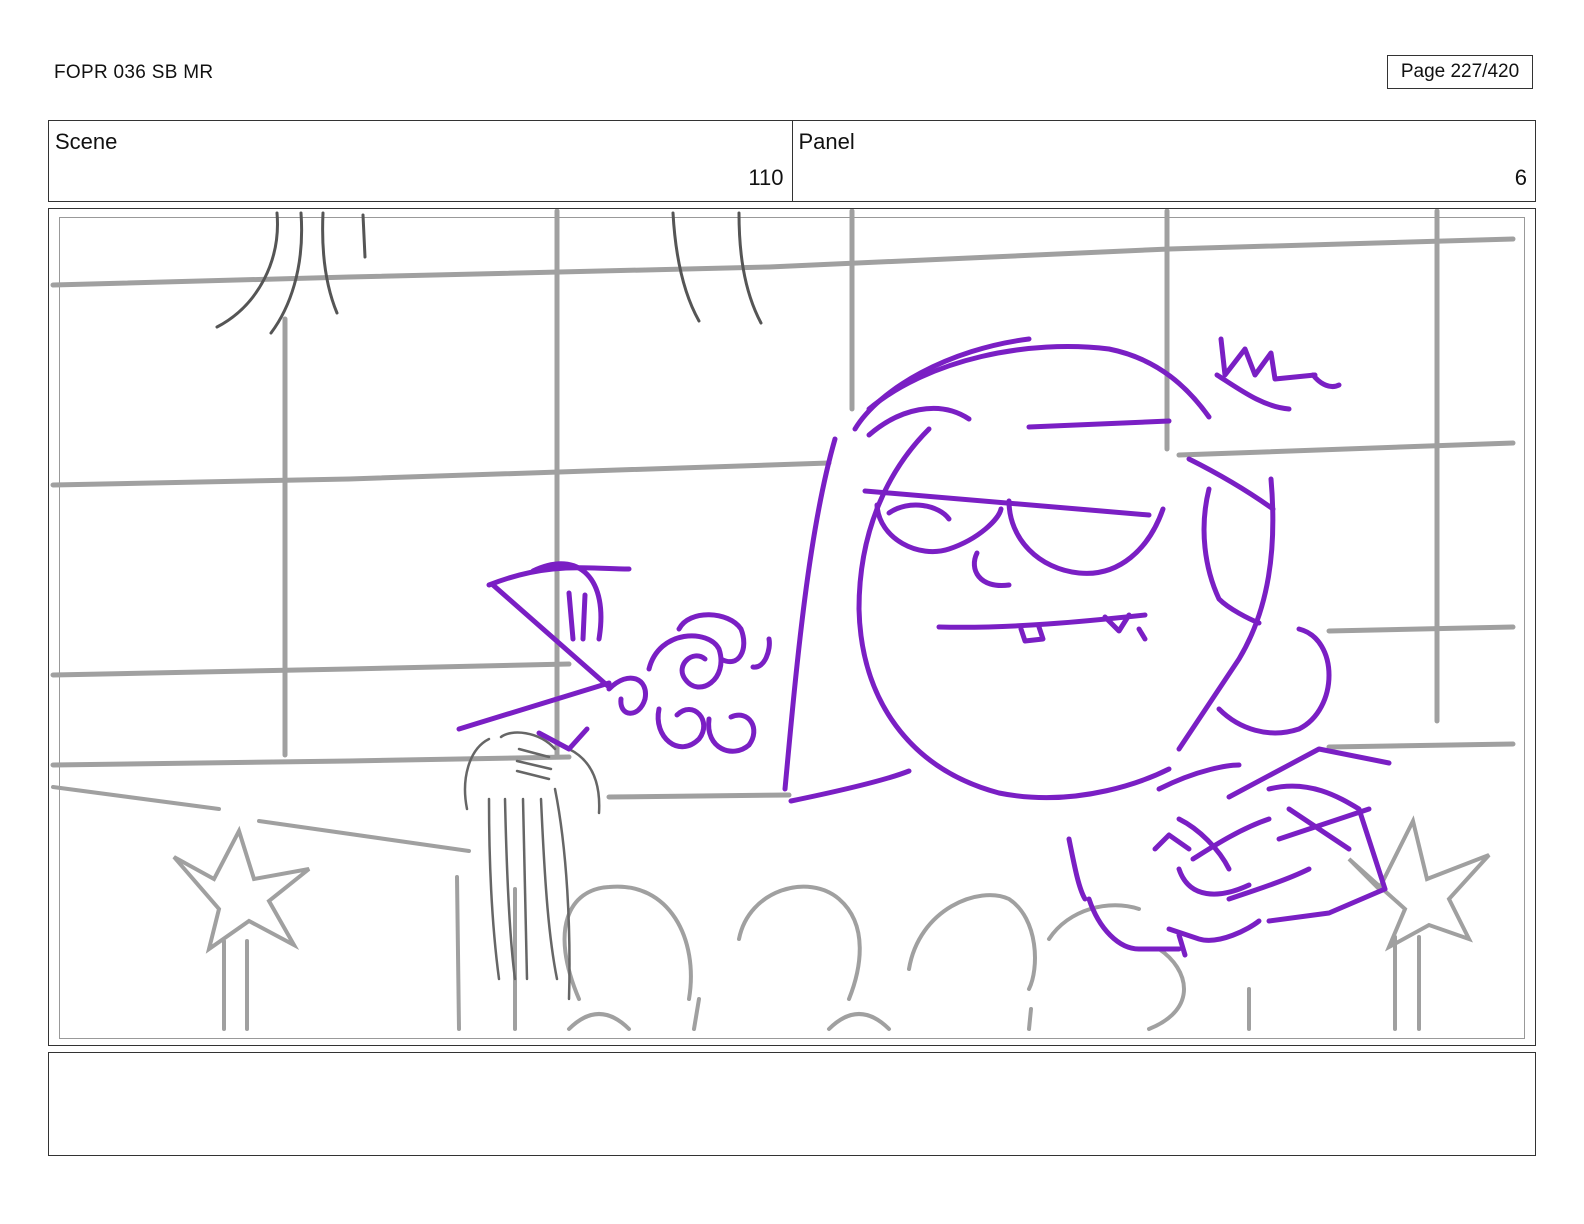 This screenshot has height=1224, width=1584. What do you see at coordinates (86, 141) in the screenshot?
I see `scene-label: Scene` at bounding box center [86, 141].